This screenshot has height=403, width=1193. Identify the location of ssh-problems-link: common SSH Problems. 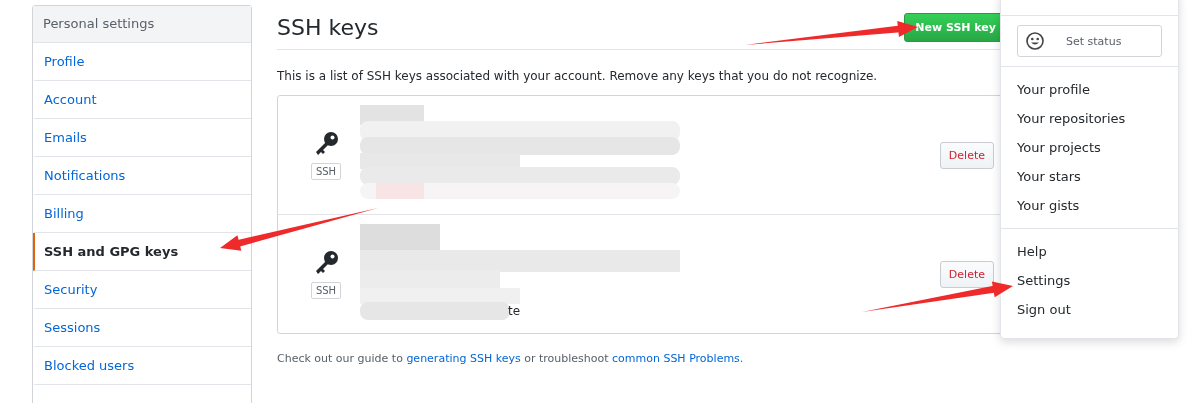
(676, 358).